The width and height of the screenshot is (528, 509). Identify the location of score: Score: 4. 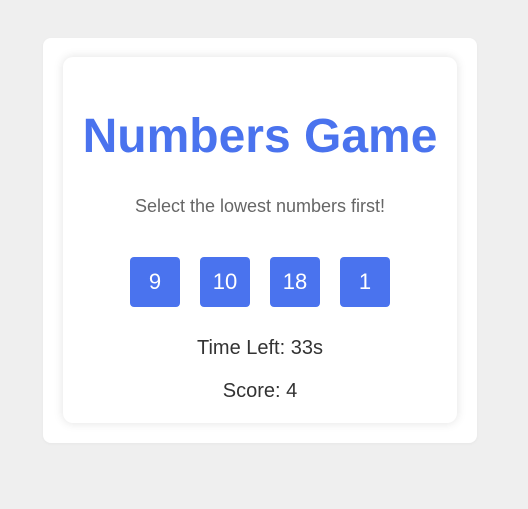
(260, 391).